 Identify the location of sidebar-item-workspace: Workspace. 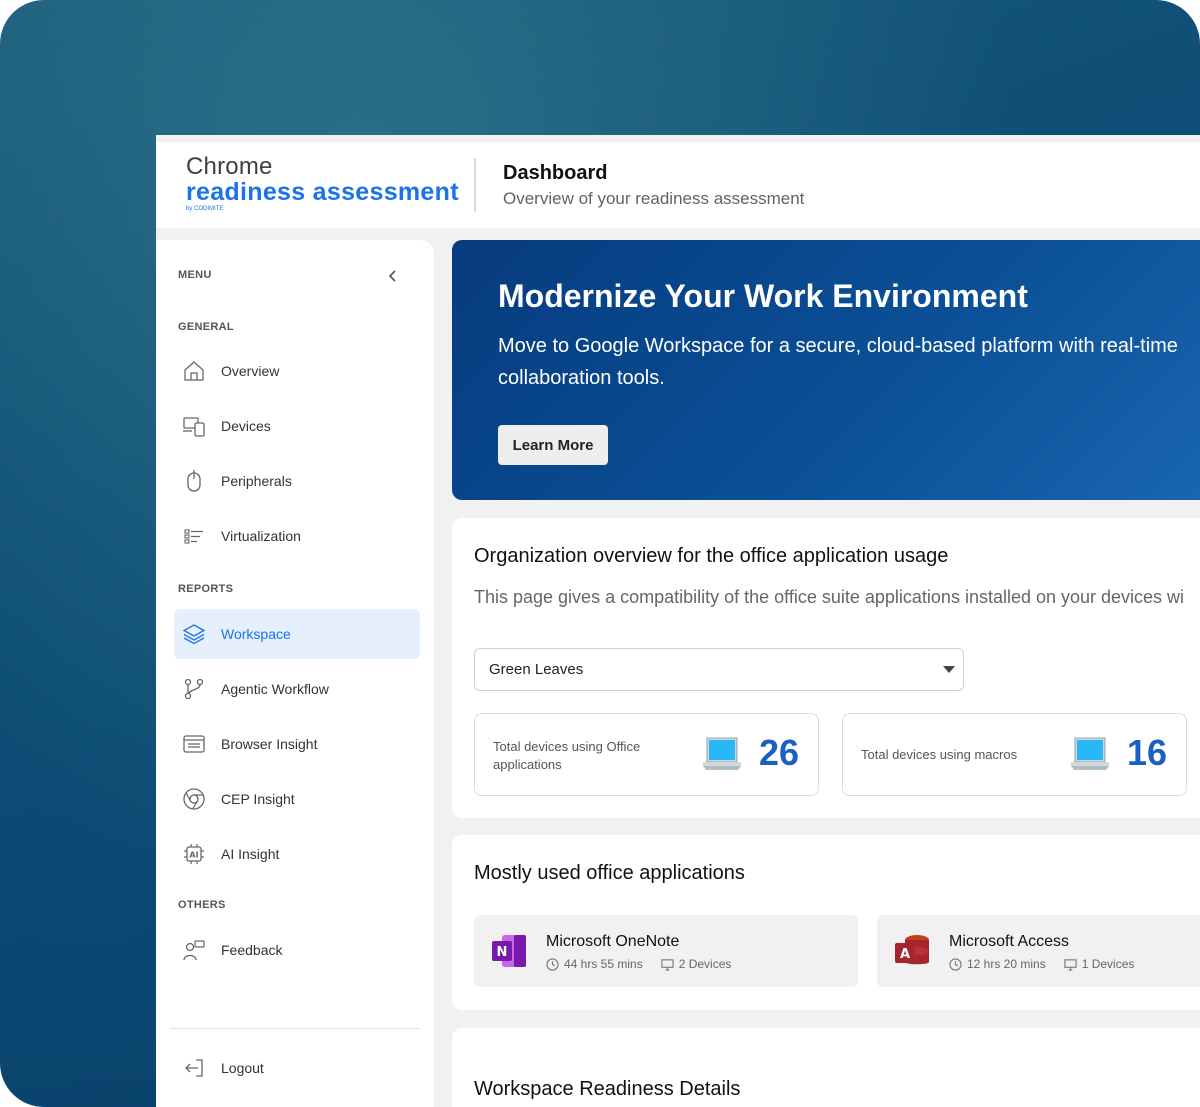
(297, 634).